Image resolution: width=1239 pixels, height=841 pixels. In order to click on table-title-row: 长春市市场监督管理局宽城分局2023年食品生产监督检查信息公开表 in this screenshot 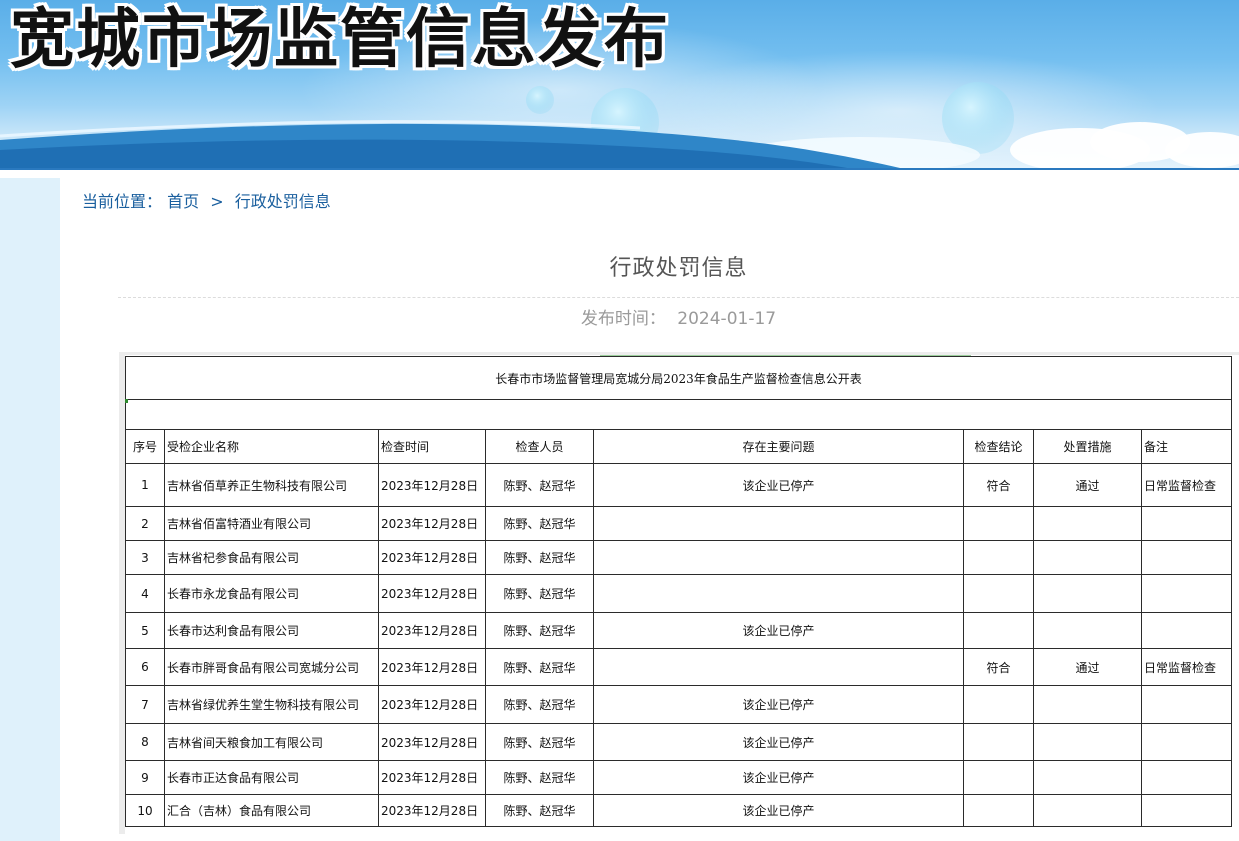, I will do `click(679, 378)`.